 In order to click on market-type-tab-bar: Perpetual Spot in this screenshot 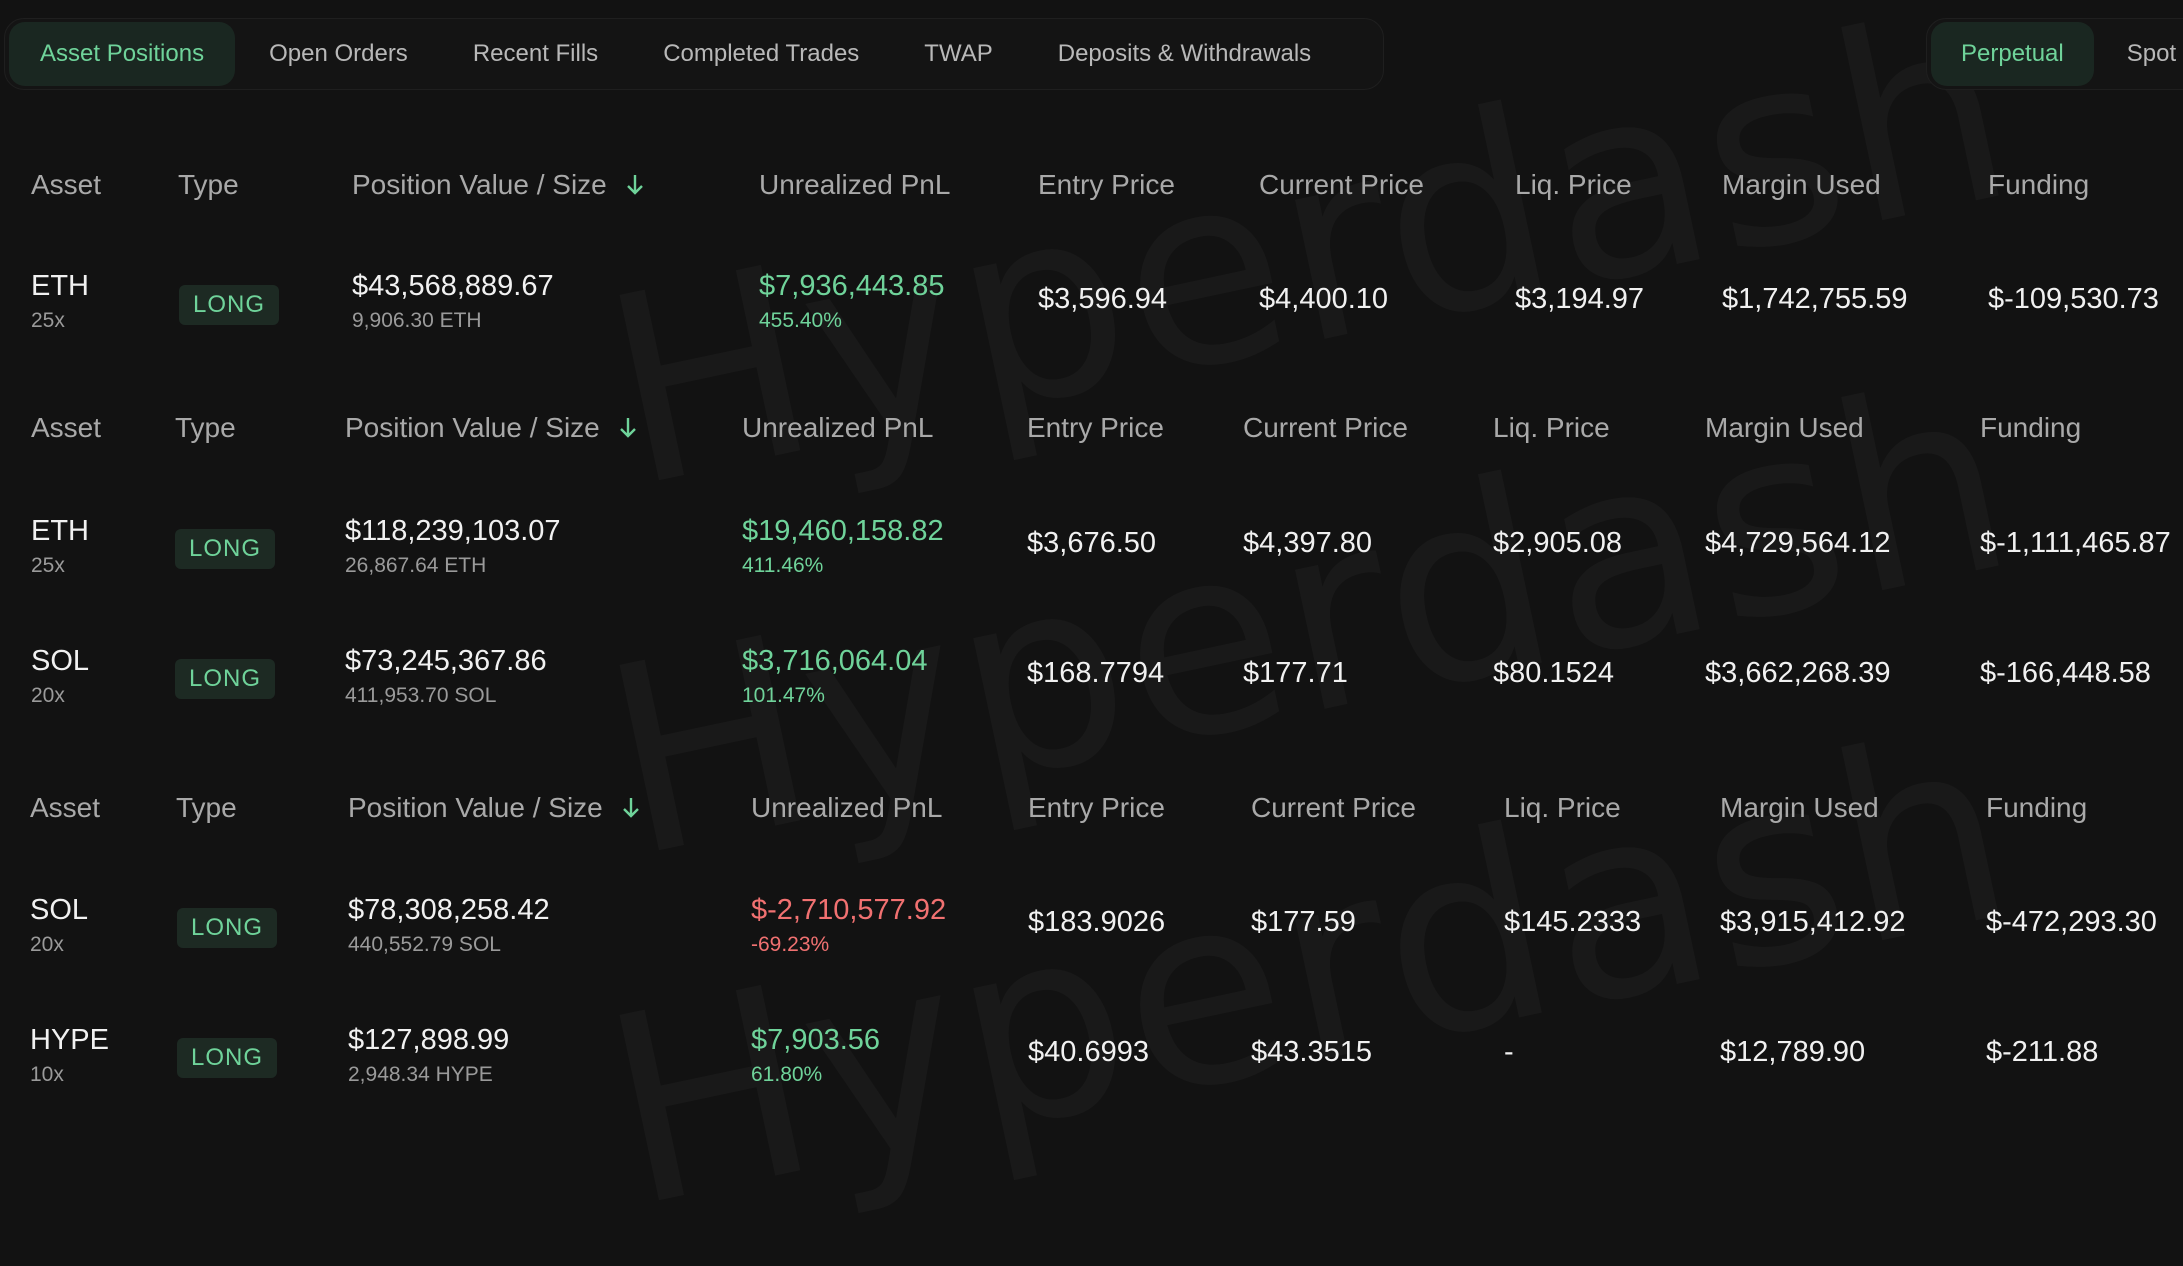, I will do `click(2054, 54)`.